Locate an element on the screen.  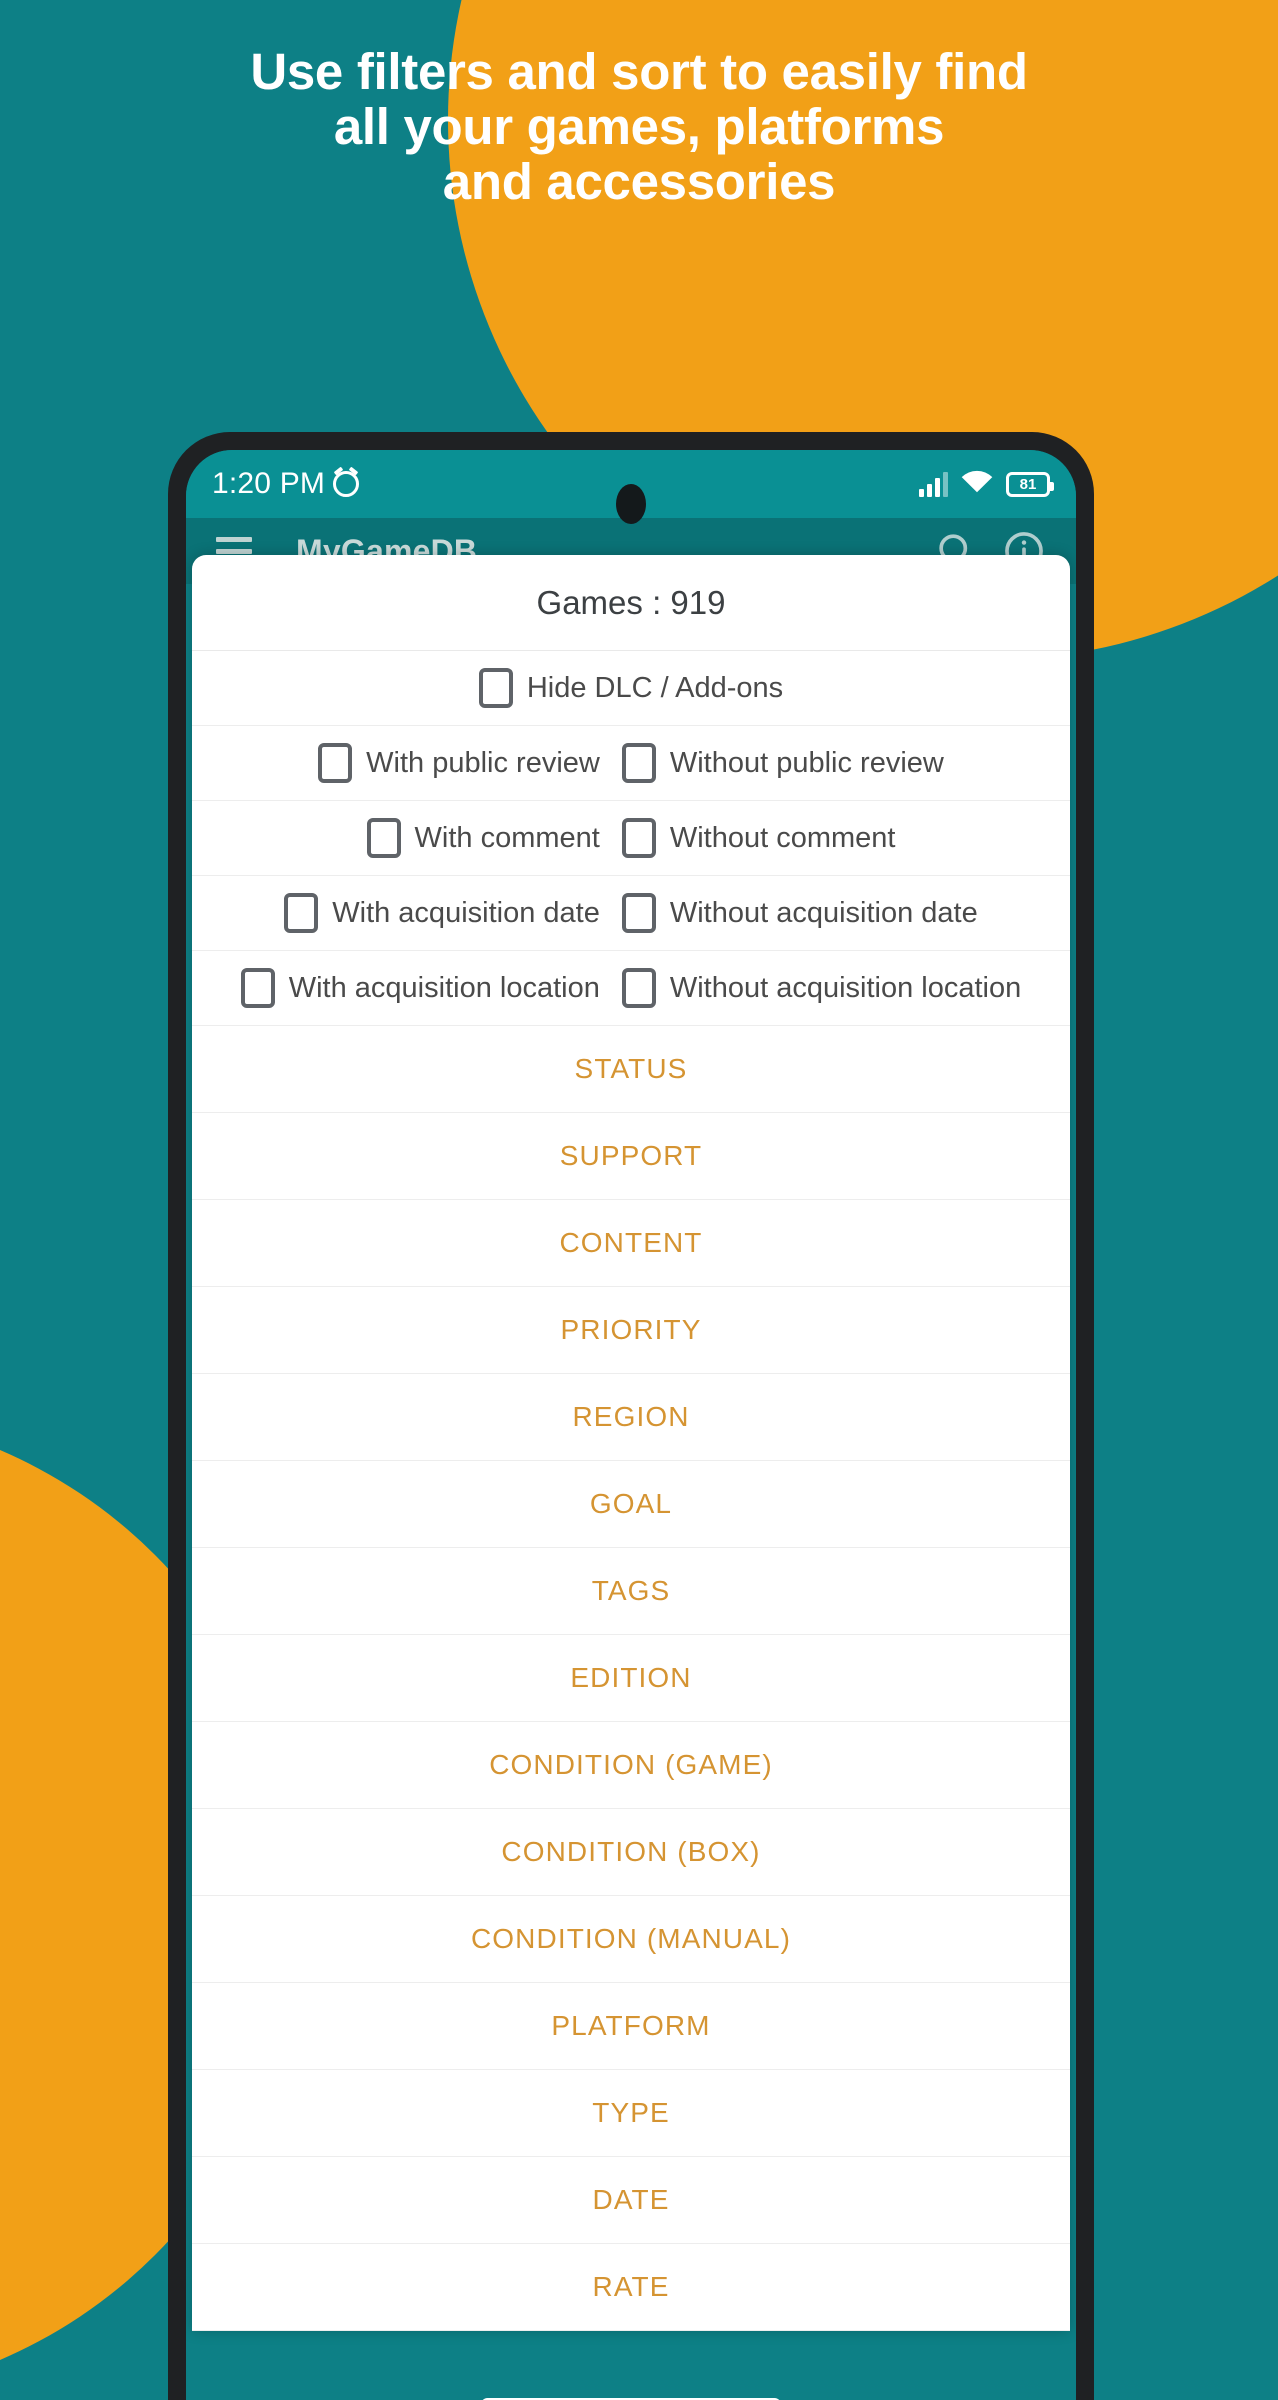
checkbox-with-acquisition-location is located at coordinates (257, 988).